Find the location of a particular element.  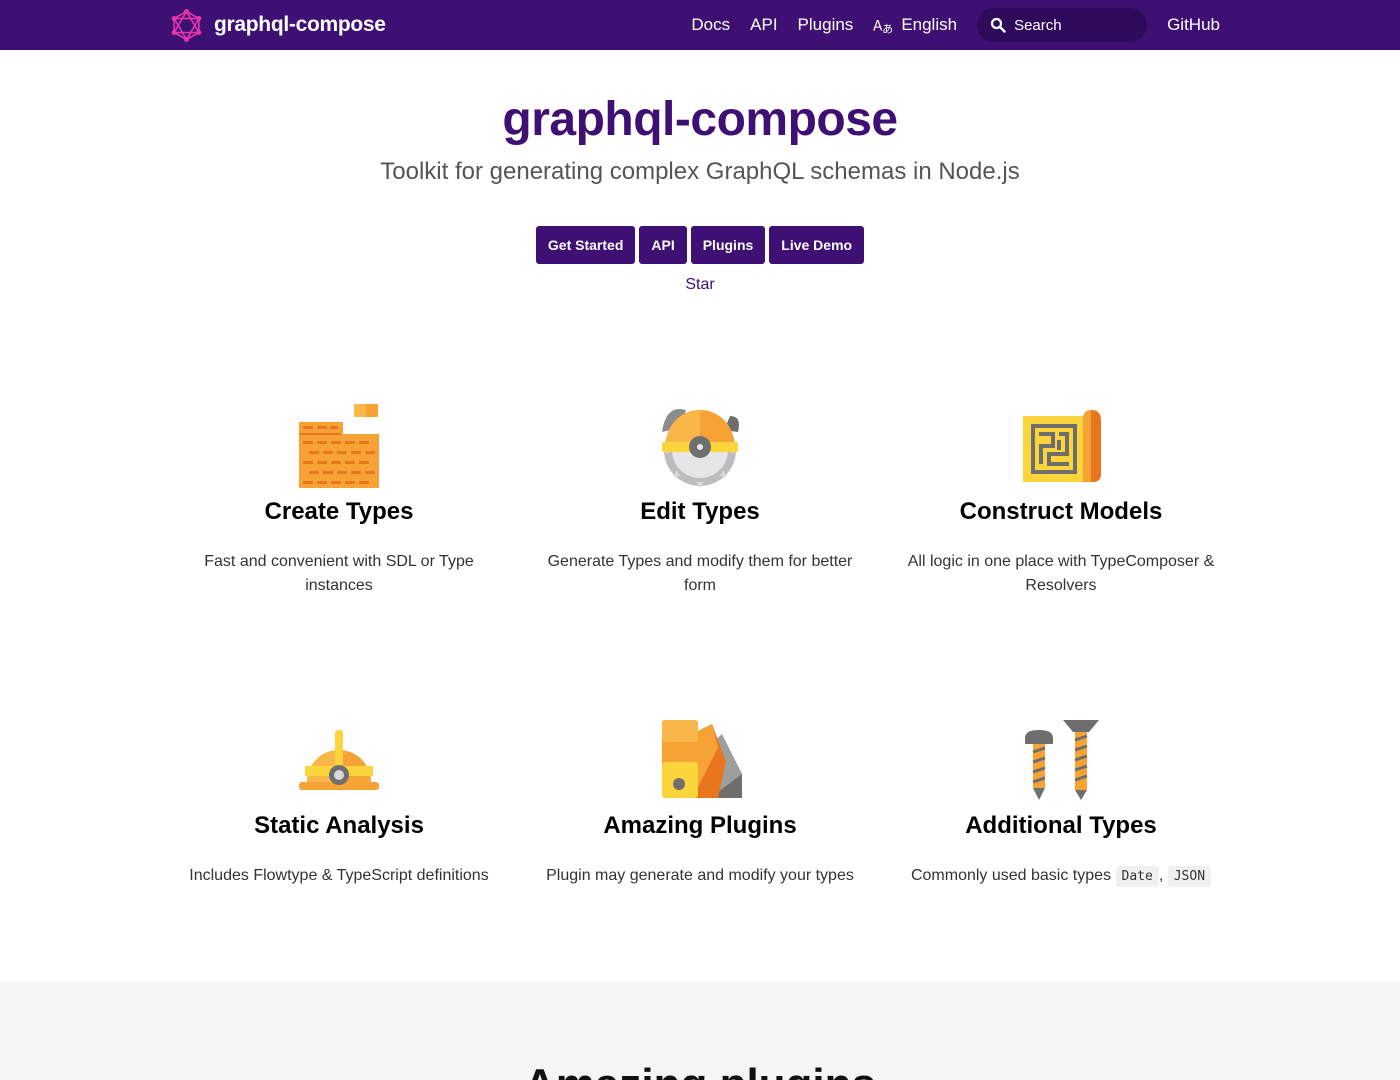

hero-button-group: Get Started API Plugins Live Demo is located at coordinates (700, 245).